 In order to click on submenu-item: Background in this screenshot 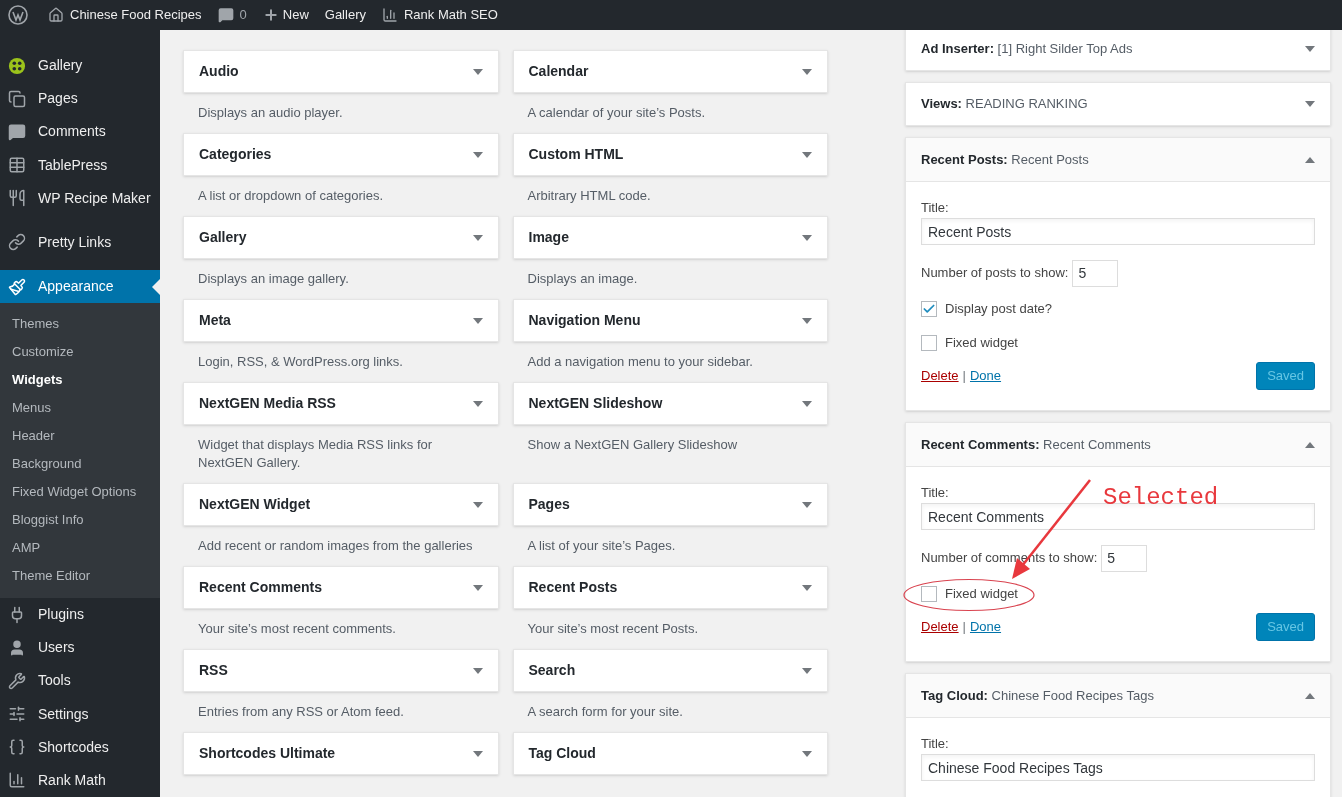, I will do `click(80, 464)`.